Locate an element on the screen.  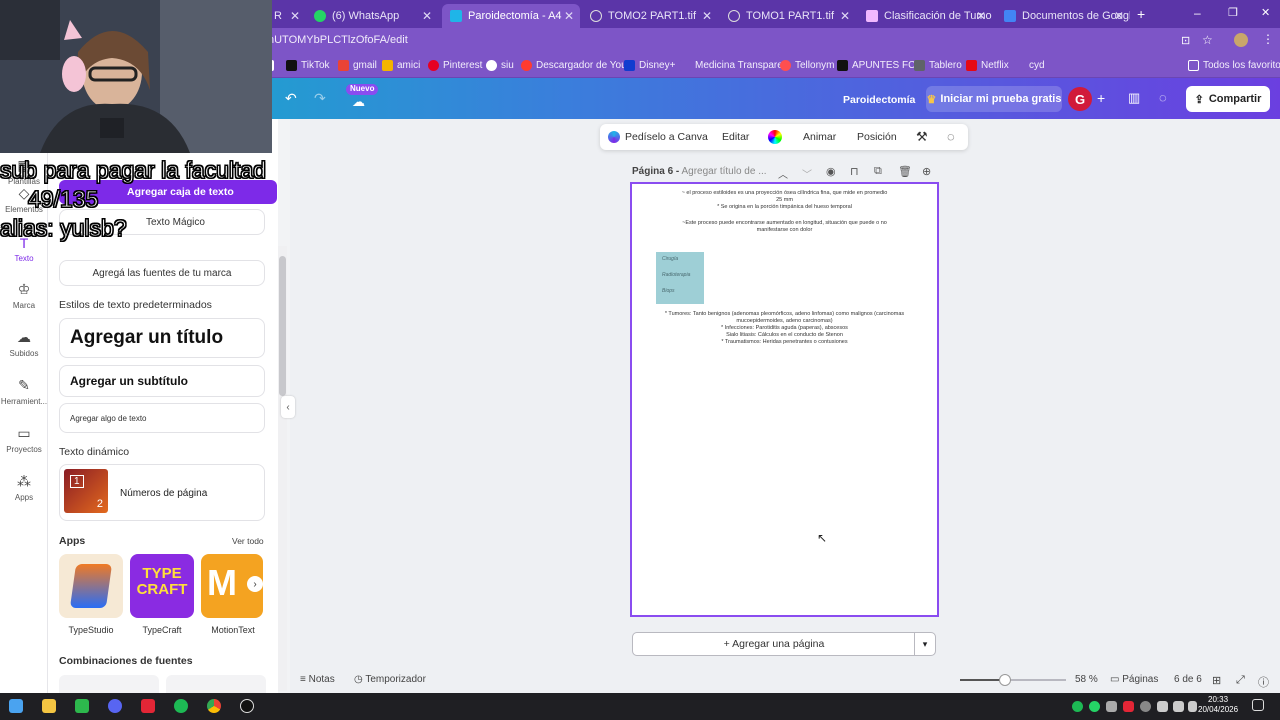
system-clock: 20:33 20/04/2026 is located at coordinates (1218, 705).